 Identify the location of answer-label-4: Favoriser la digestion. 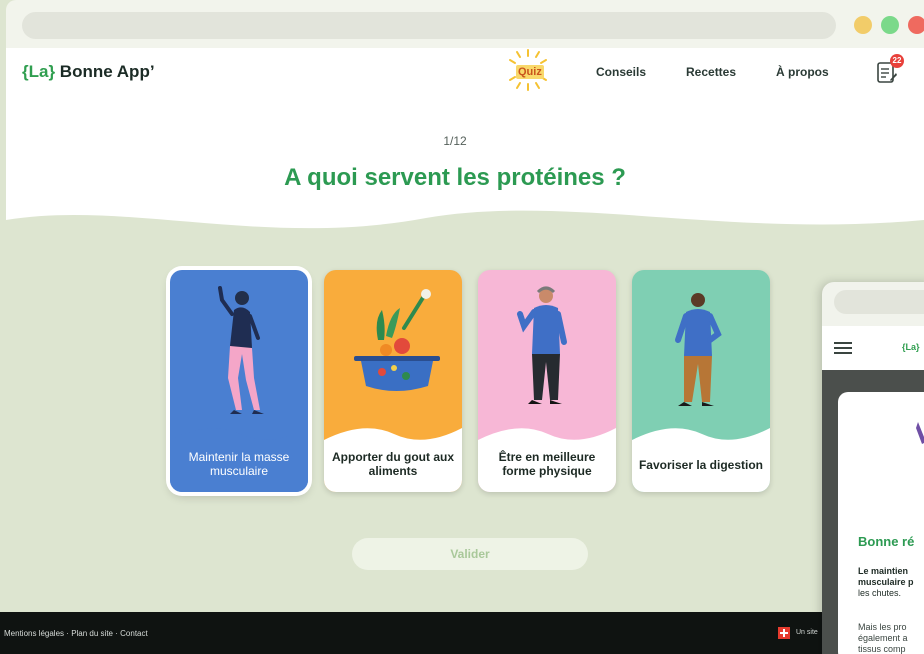
(701, 465).